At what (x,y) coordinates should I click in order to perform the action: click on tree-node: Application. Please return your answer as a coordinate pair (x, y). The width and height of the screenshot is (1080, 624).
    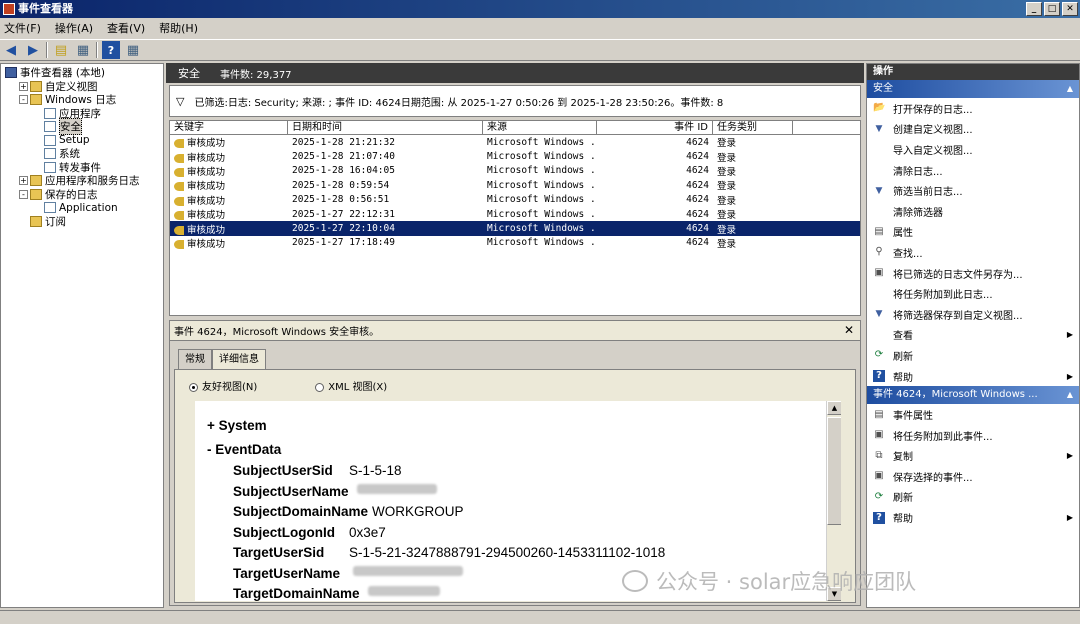
    Looking at the image, I should click on (82, 208).